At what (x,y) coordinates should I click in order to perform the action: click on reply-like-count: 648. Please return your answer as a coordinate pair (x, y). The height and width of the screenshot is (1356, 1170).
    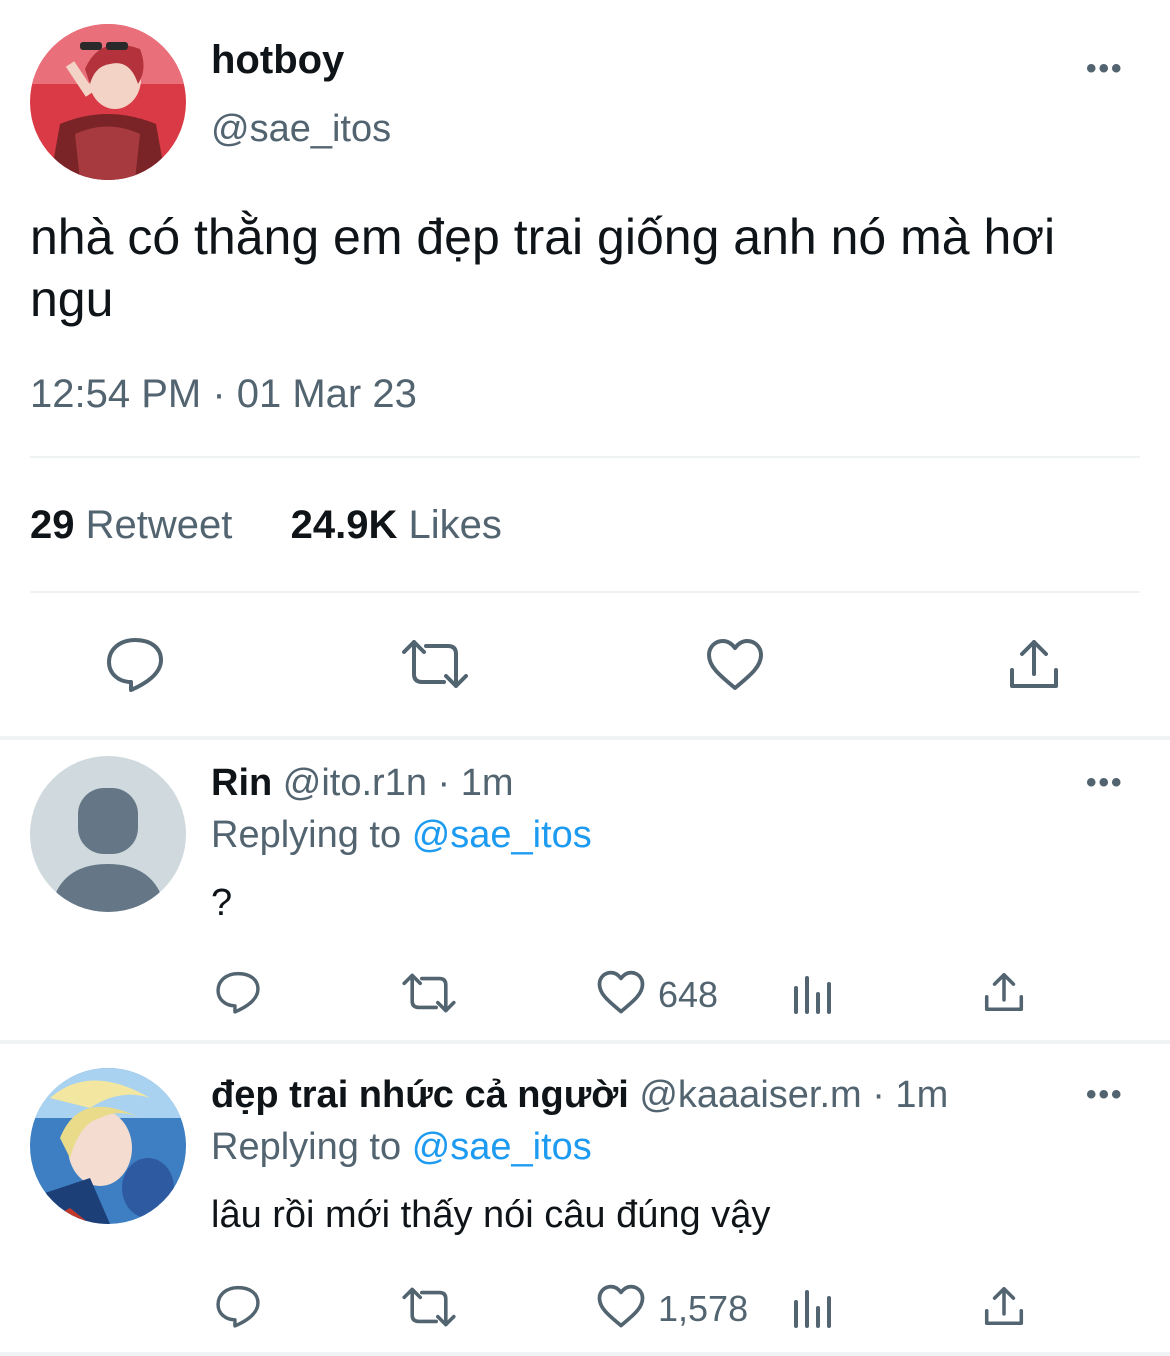
    Looking at the image, I should click on (688, 995).